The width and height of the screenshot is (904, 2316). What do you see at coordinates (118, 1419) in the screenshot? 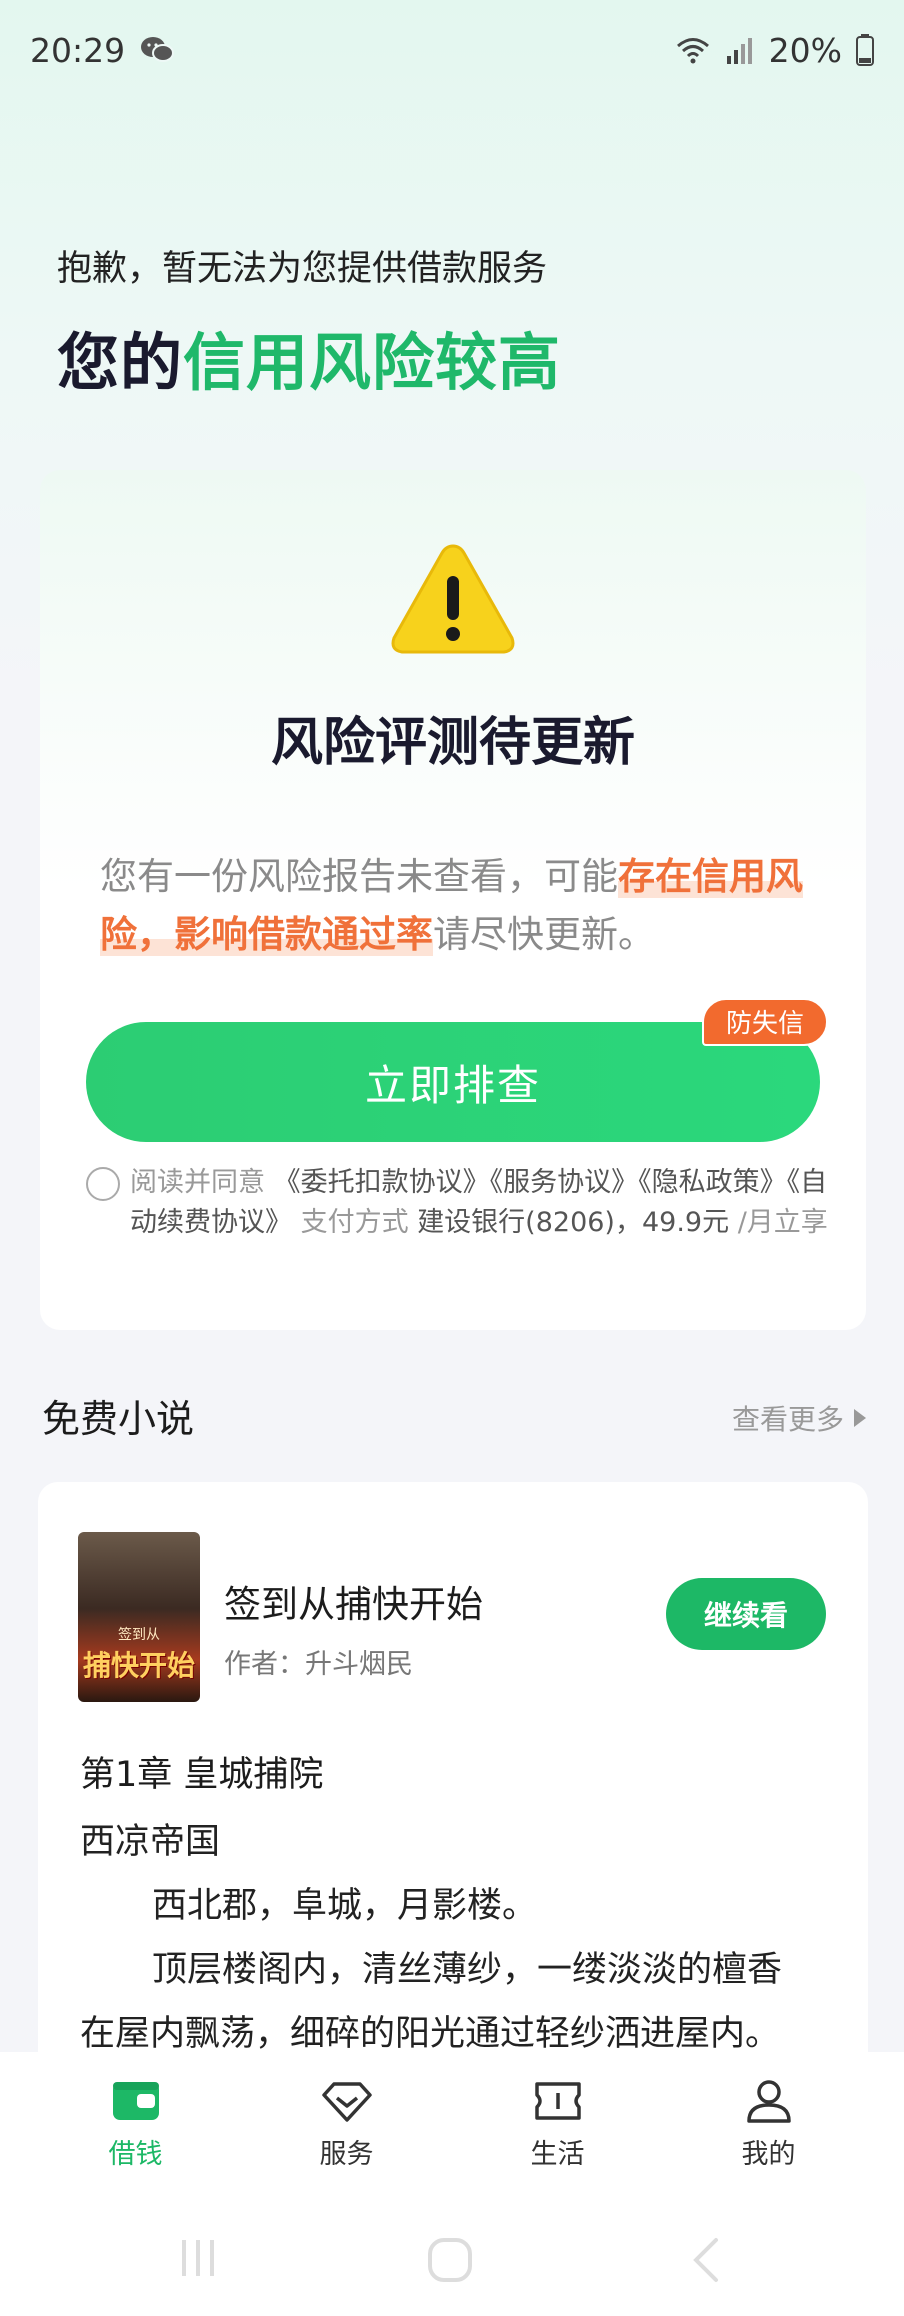
I see `section-title-novels: 免费小说` at bounding box center [118, 1419].